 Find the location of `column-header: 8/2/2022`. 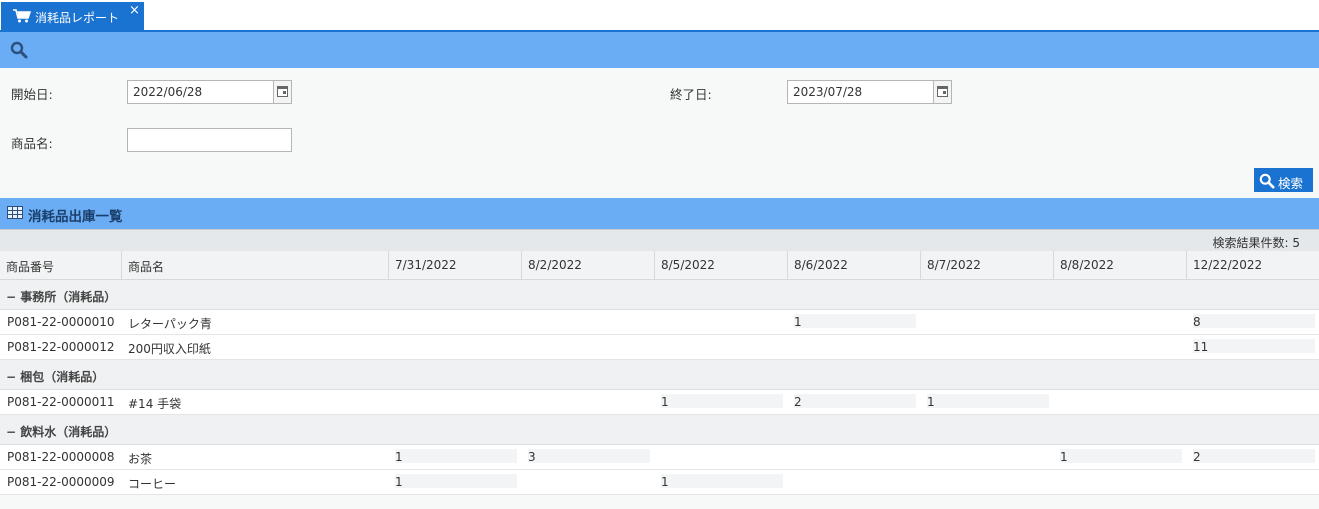

column-header: 8/2/2022 is located at coordinates (587, 265).